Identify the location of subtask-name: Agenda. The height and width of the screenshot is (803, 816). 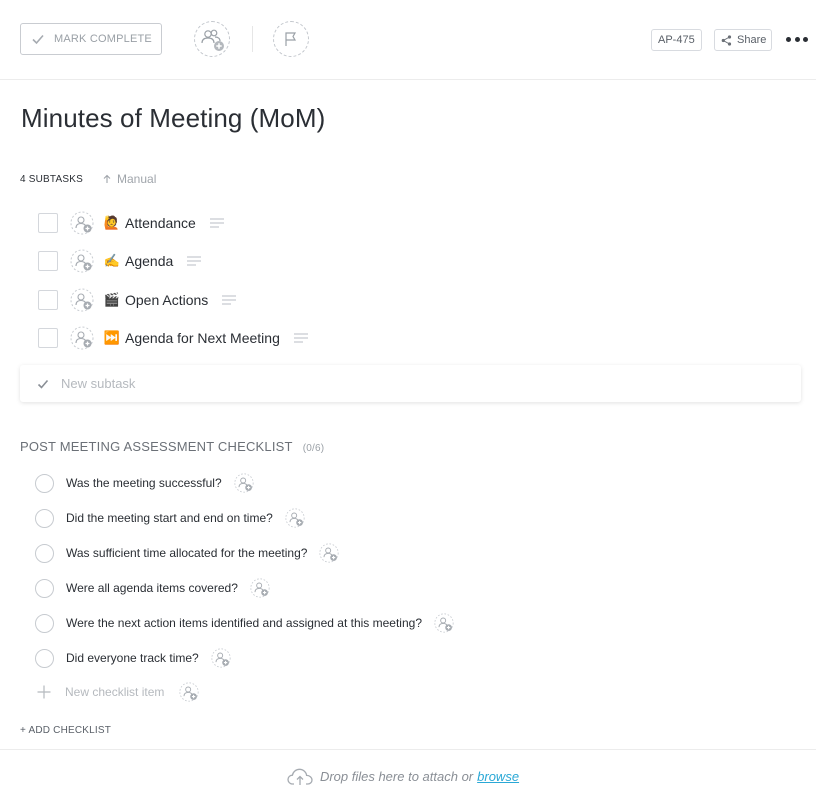
(149, 261).